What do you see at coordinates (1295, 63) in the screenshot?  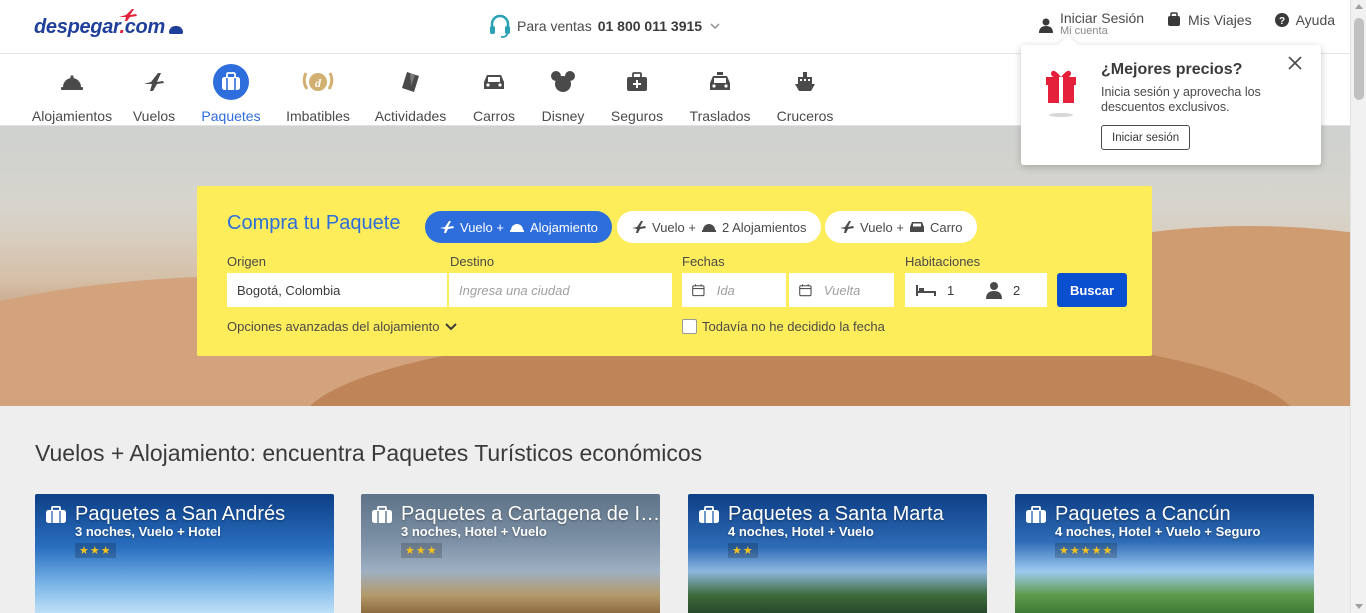 I see `close-icon` at bounding box center [1295, 63].